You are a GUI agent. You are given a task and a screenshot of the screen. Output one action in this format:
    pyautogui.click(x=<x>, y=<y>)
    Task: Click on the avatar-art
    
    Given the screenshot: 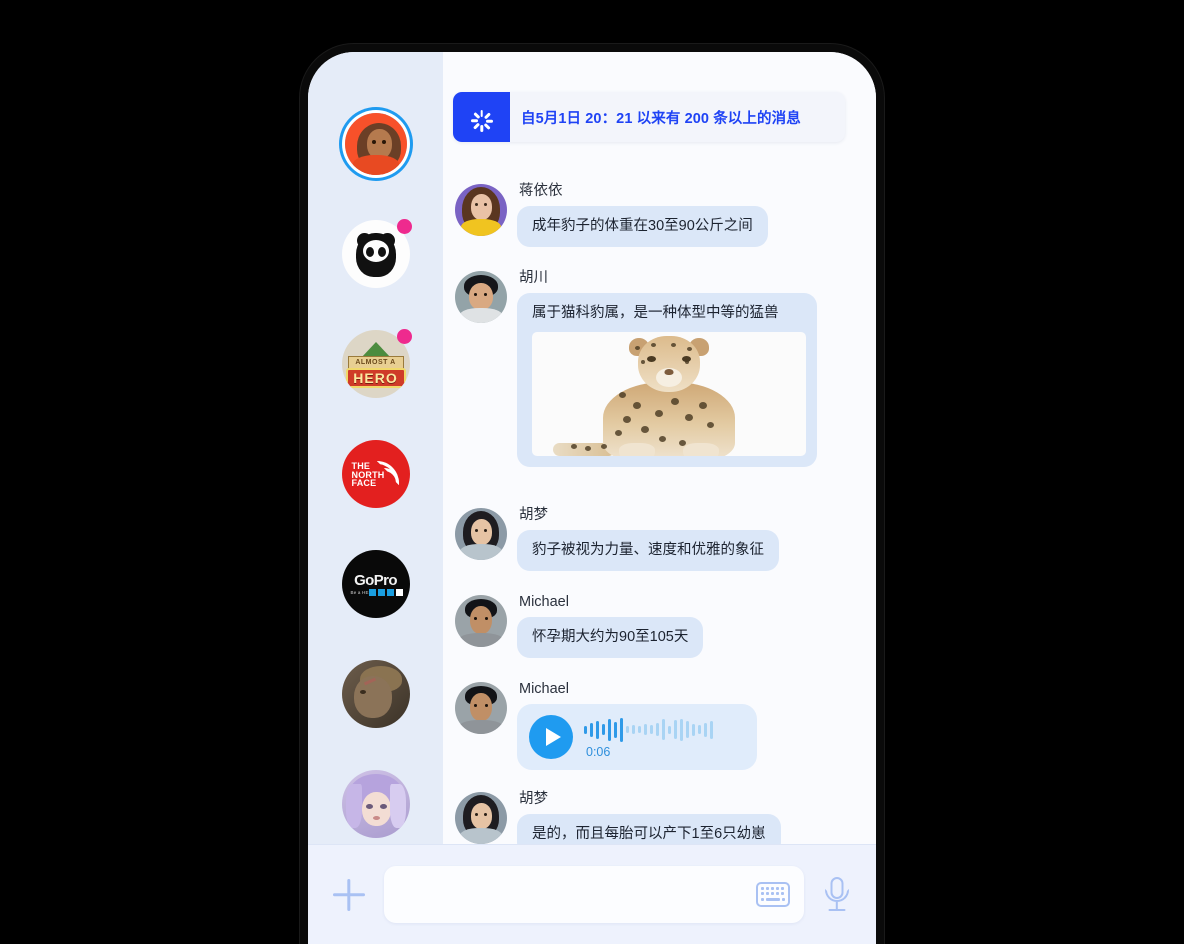 What is the action you would take?
    pyautogui.click(x=375, y=144)
    